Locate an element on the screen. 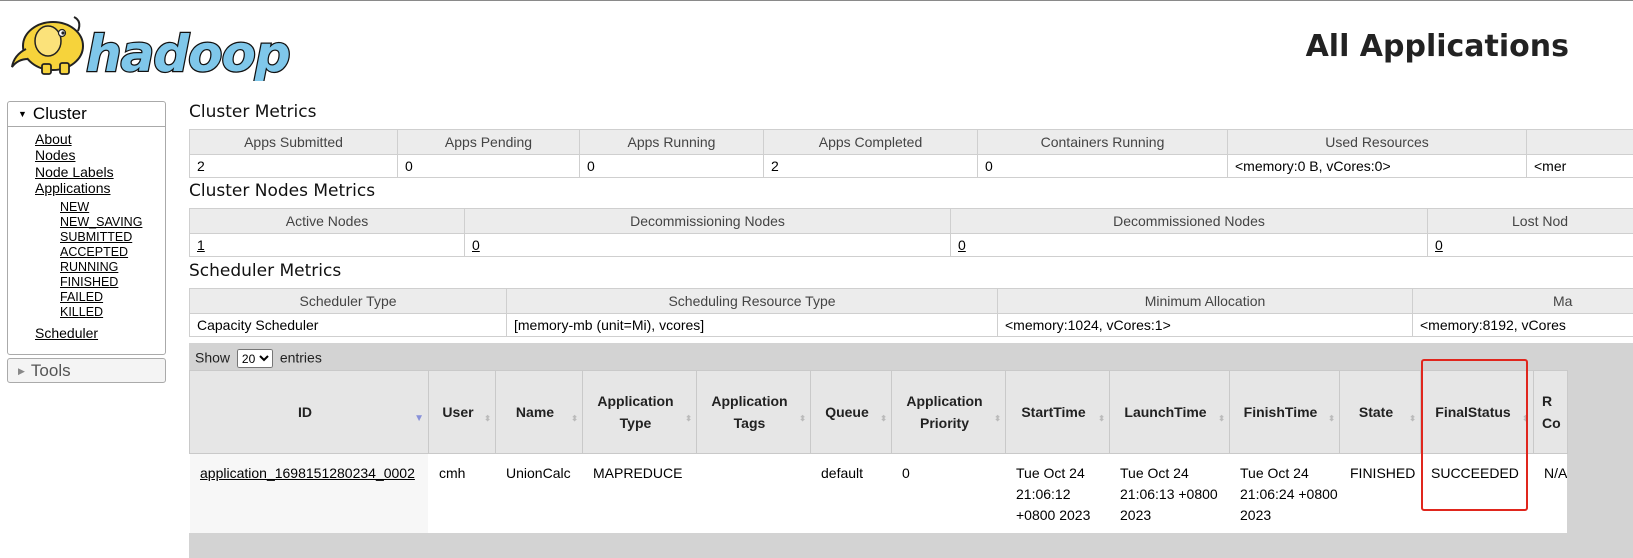 Image resolution: width=1633 pixels, height=558 pixels. column-header: Decommissioned Nodes is located at coordinates (1189, 221).